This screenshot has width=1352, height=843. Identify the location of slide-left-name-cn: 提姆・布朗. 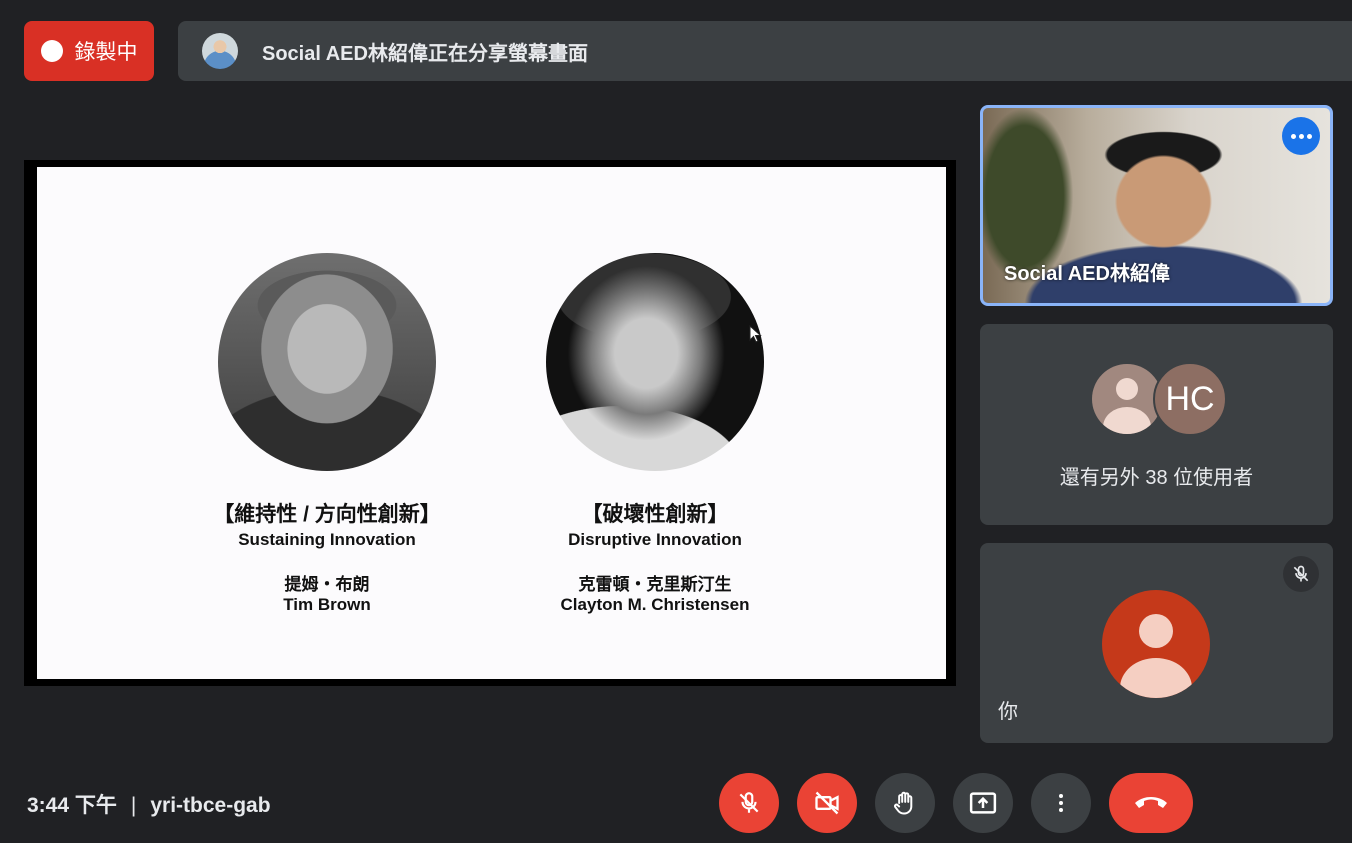
(327, 584).